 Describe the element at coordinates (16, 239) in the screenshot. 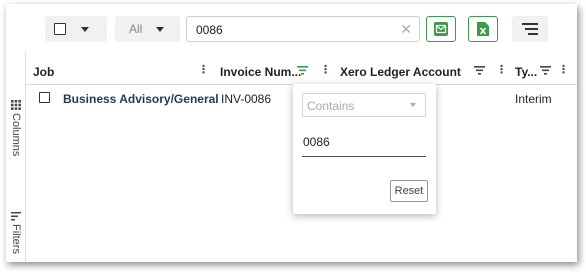

I see `filters-label: Filters` at that location.